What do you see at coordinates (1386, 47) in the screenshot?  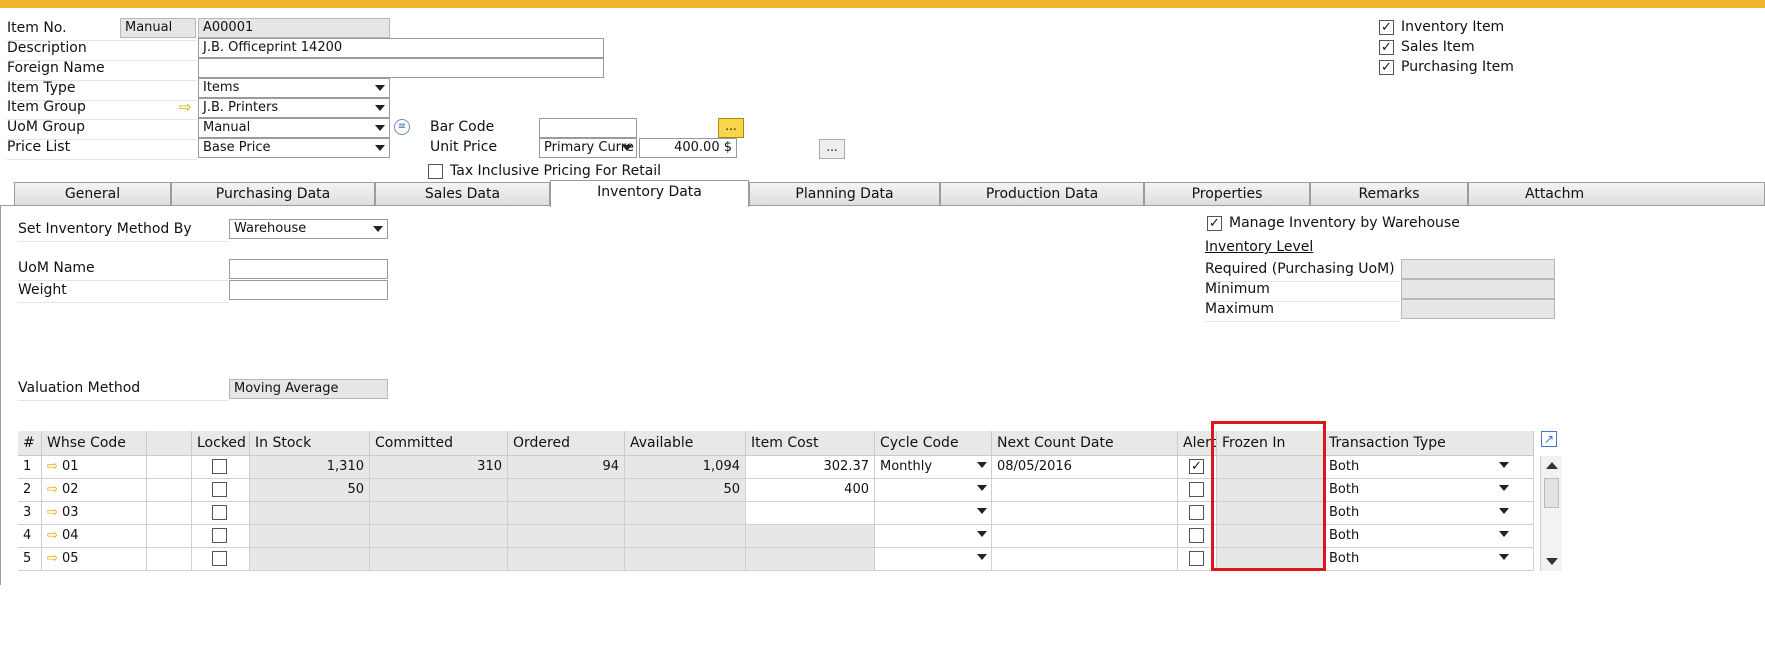 I see `sales-item-checkbox` at bounding box center [1386, 47].